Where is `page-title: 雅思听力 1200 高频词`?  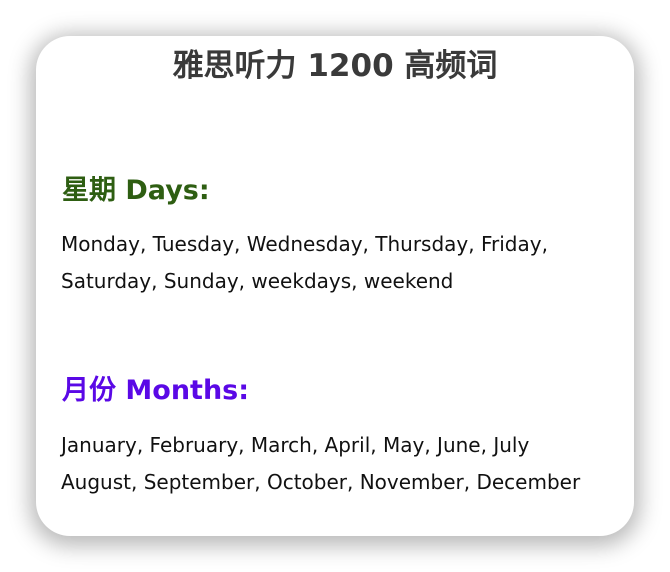
page-title: 雅思听力 1200 高频词 is located at coordinates (335, 66).